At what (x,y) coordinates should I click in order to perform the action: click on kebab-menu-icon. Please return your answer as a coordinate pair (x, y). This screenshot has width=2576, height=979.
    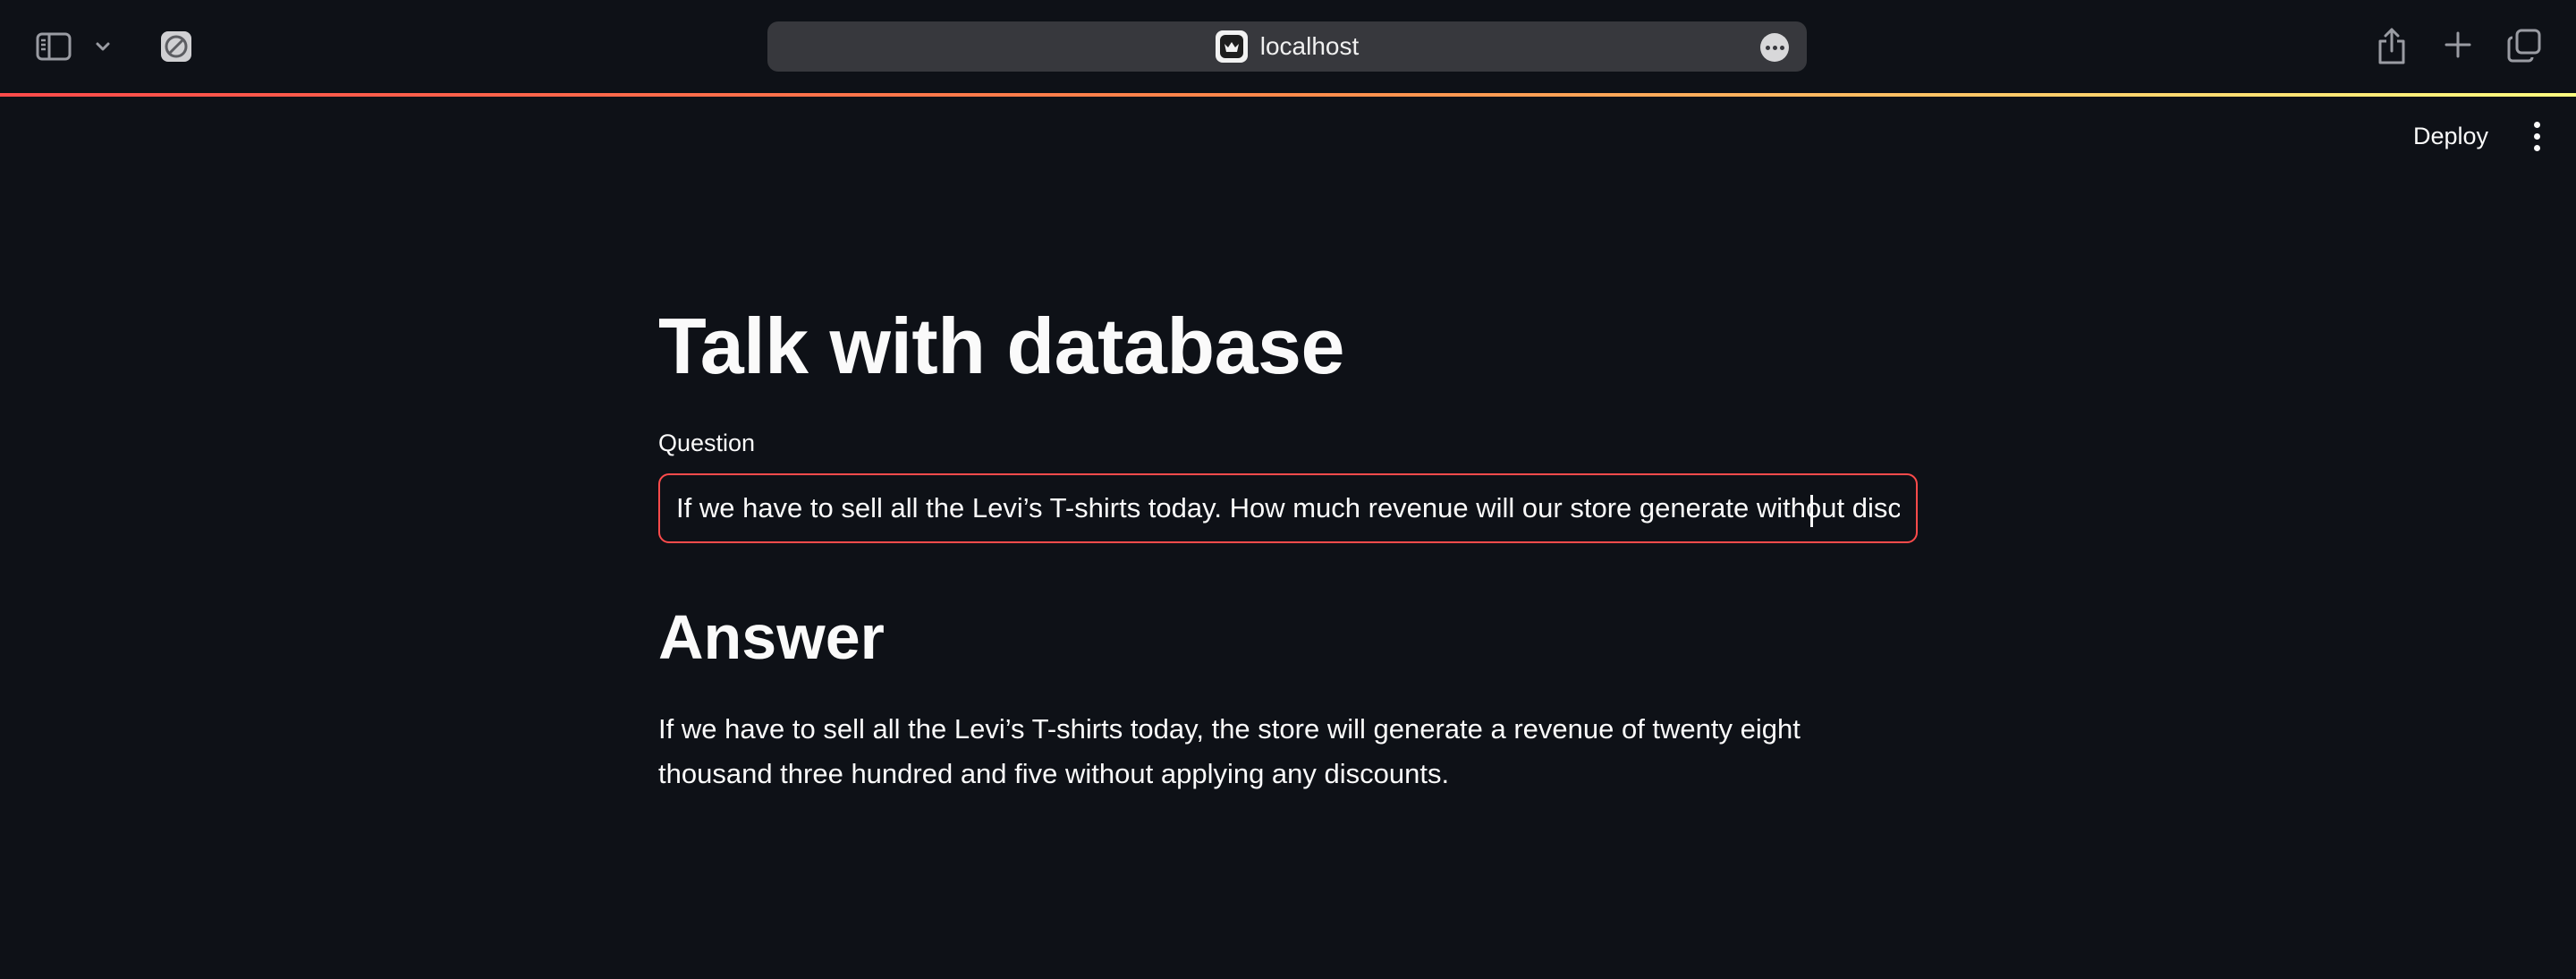
    Looking at the image, I should click on (2537, 136).